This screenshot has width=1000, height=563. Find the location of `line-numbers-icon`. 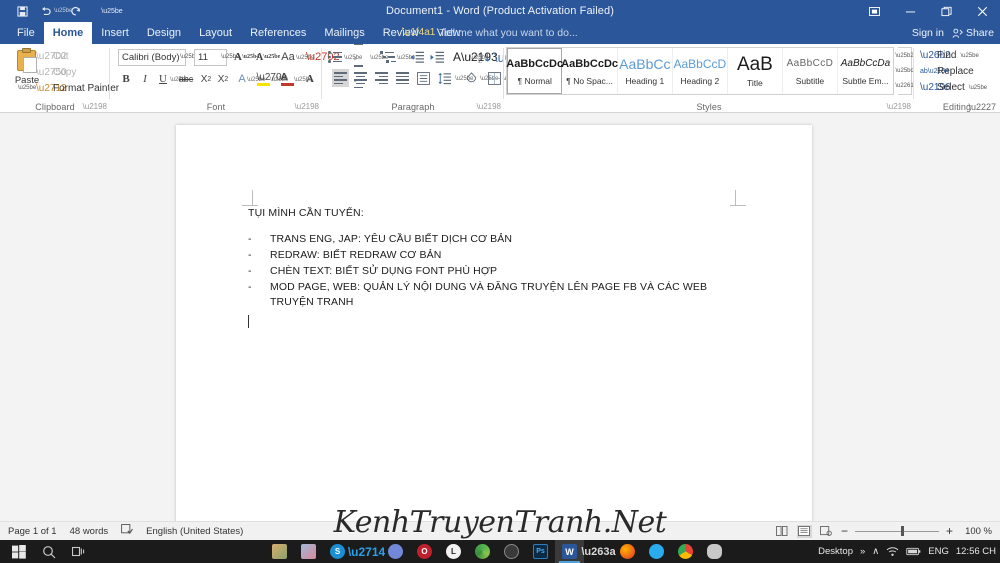

line-numbers-icon is located at coordinates (423, 78).